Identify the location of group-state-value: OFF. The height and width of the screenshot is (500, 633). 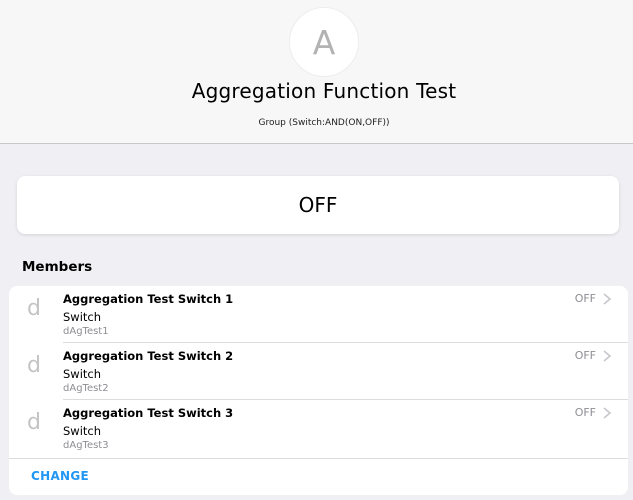
(318, 205).